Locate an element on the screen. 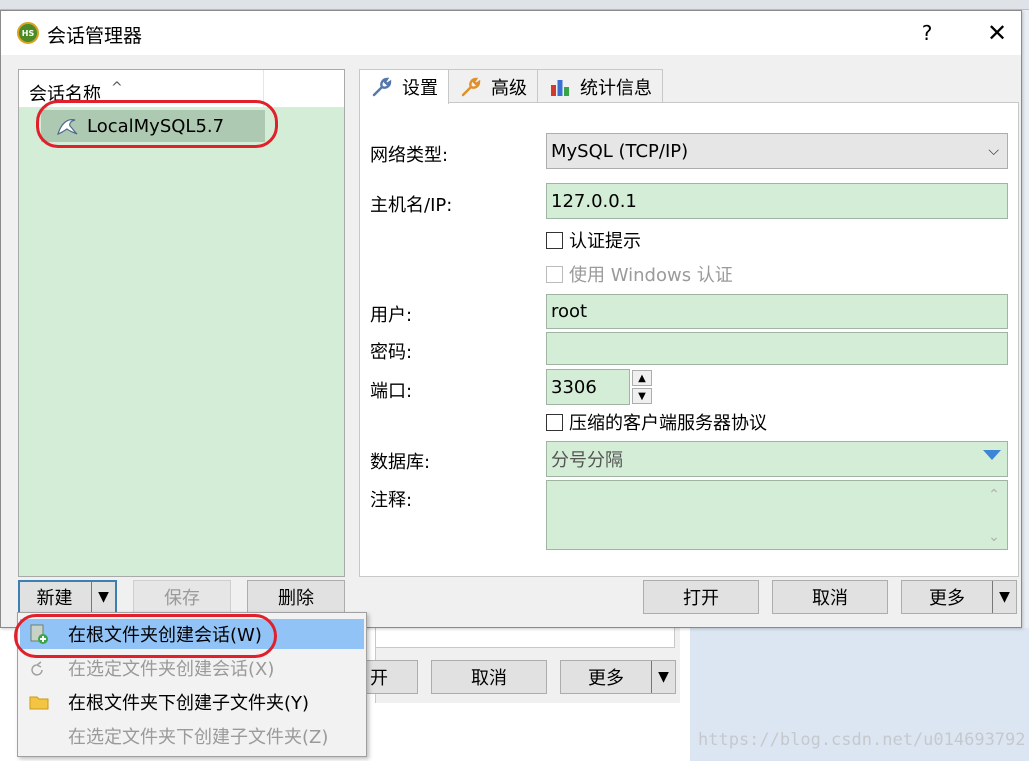 The image size is (1029, 761). save-button: 保存 is located at coordinates (182, 597).